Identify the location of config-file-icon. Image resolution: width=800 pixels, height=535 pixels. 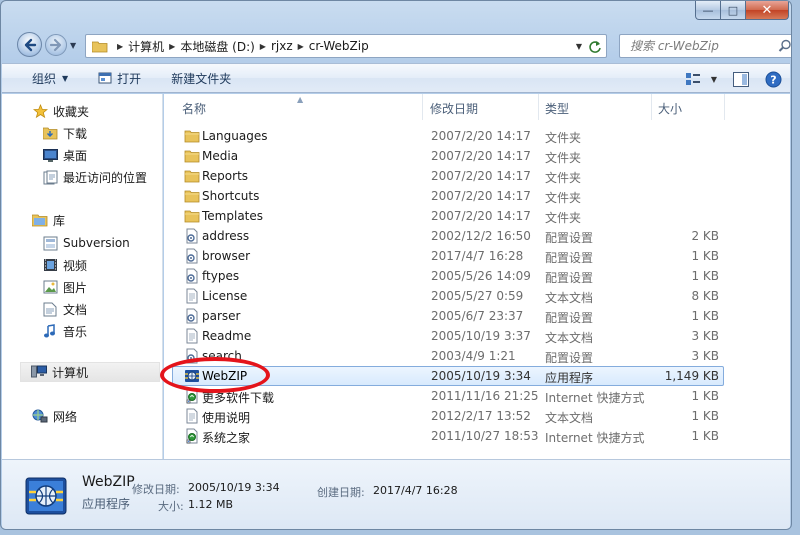
(192, 236).